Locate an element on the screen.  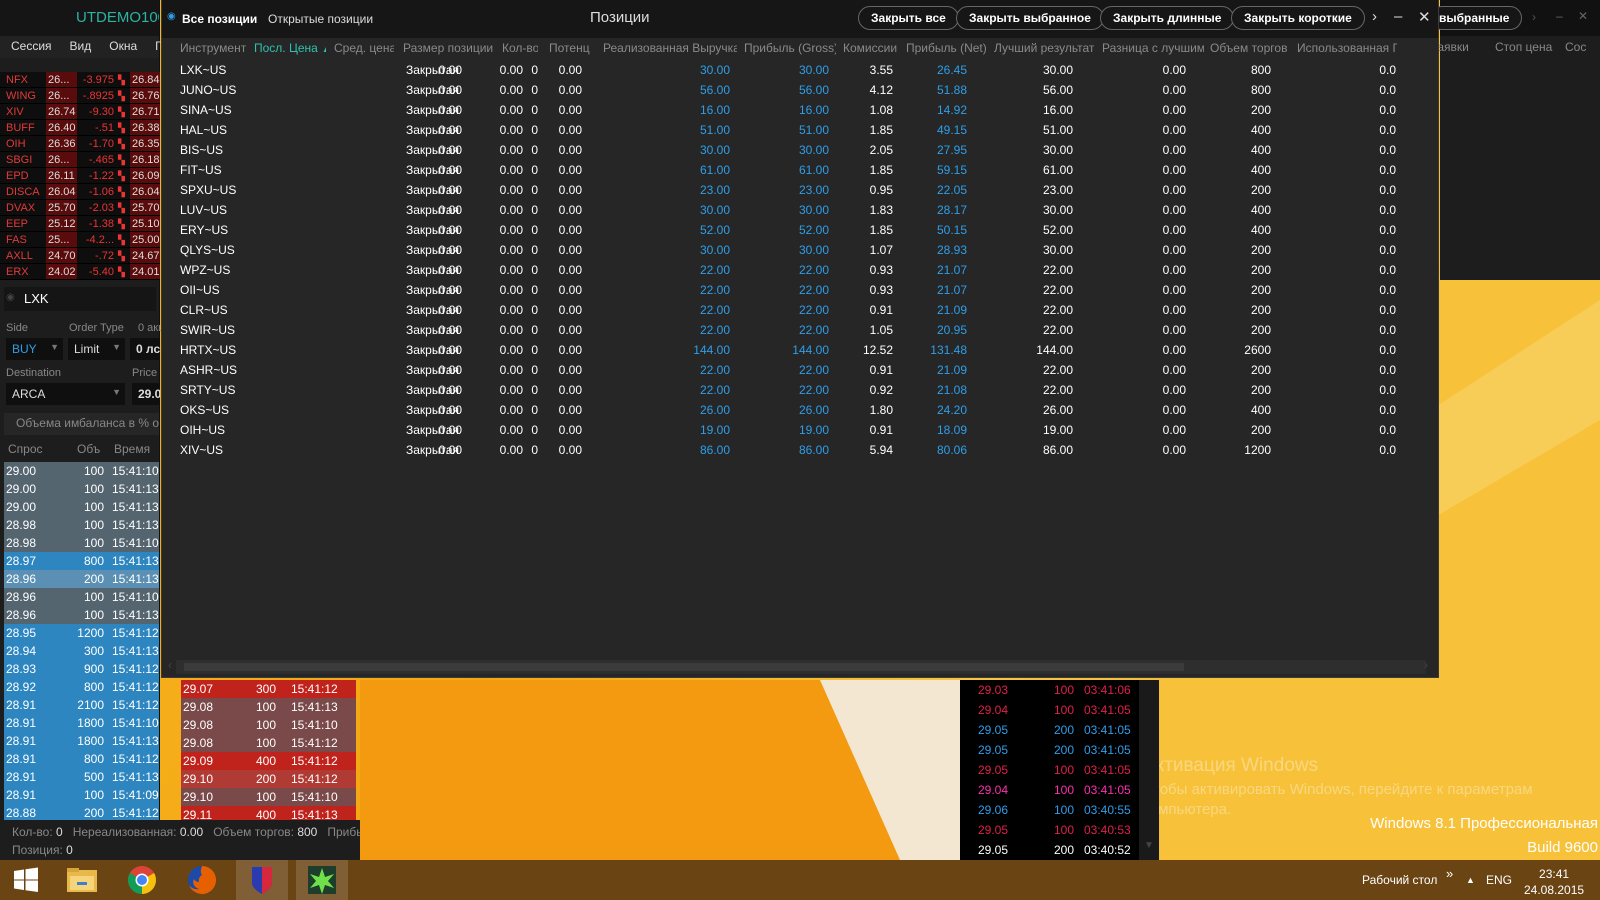
column-header: Прибыль (Net) is located at coordinates (947, 48).